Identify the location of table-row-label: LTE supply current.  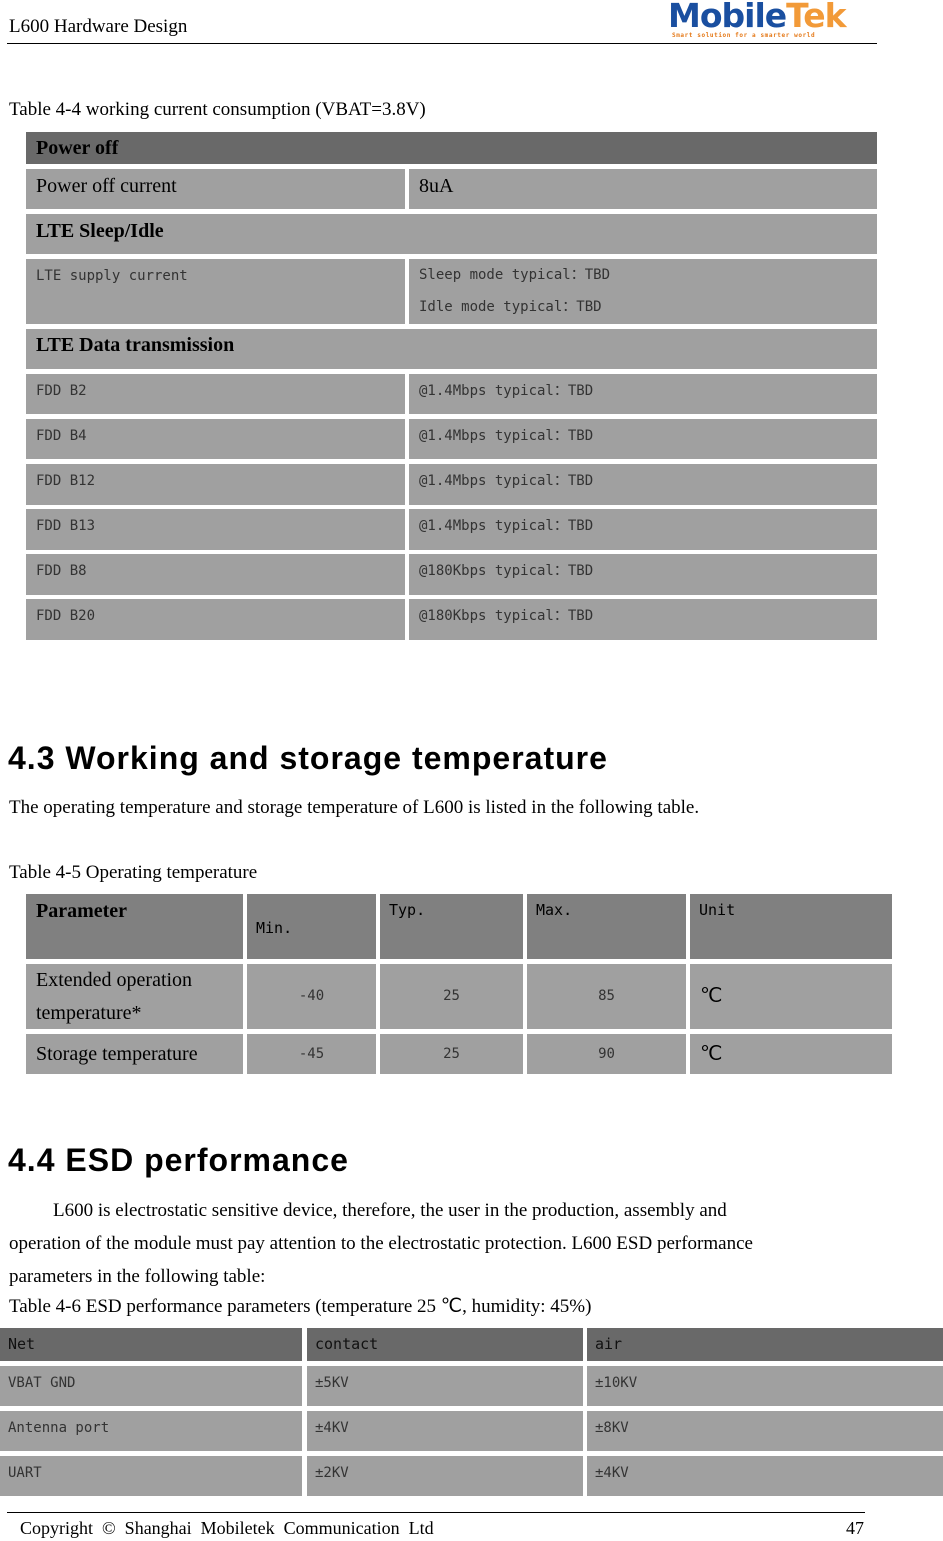
(215, 291).